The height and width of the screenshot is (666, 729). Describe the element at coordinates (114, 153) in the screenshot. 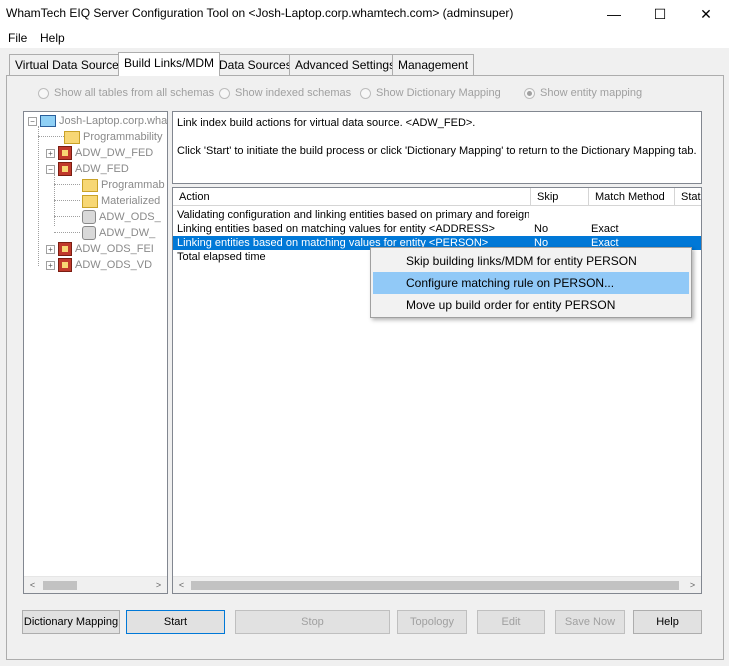

I see `tree-node-label: ADW_DW_FED` at that location.